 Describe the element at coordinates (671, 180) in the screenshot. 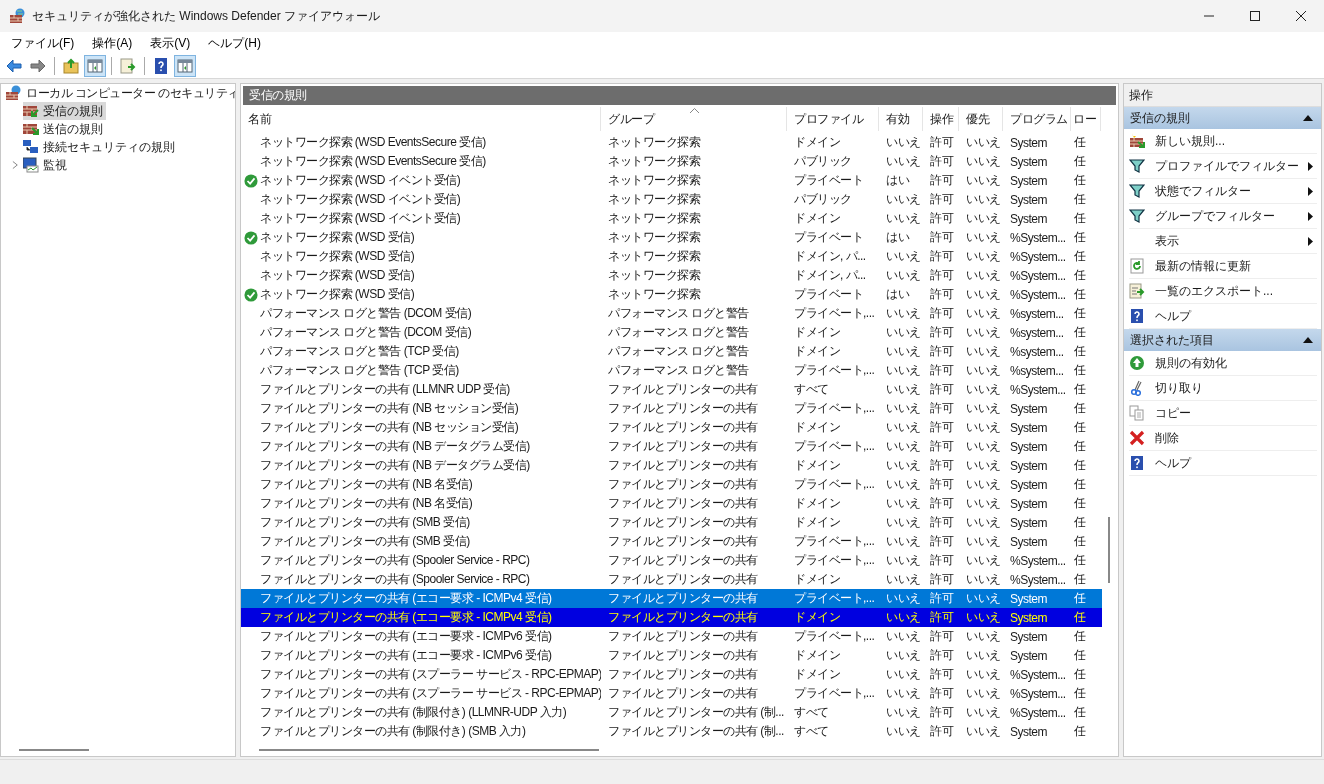

I see `table-row: ネットワーク探索 (WSD イベント受信) ネットワーク探索 プライベート はい 許可 いいえ System 任` at that location.